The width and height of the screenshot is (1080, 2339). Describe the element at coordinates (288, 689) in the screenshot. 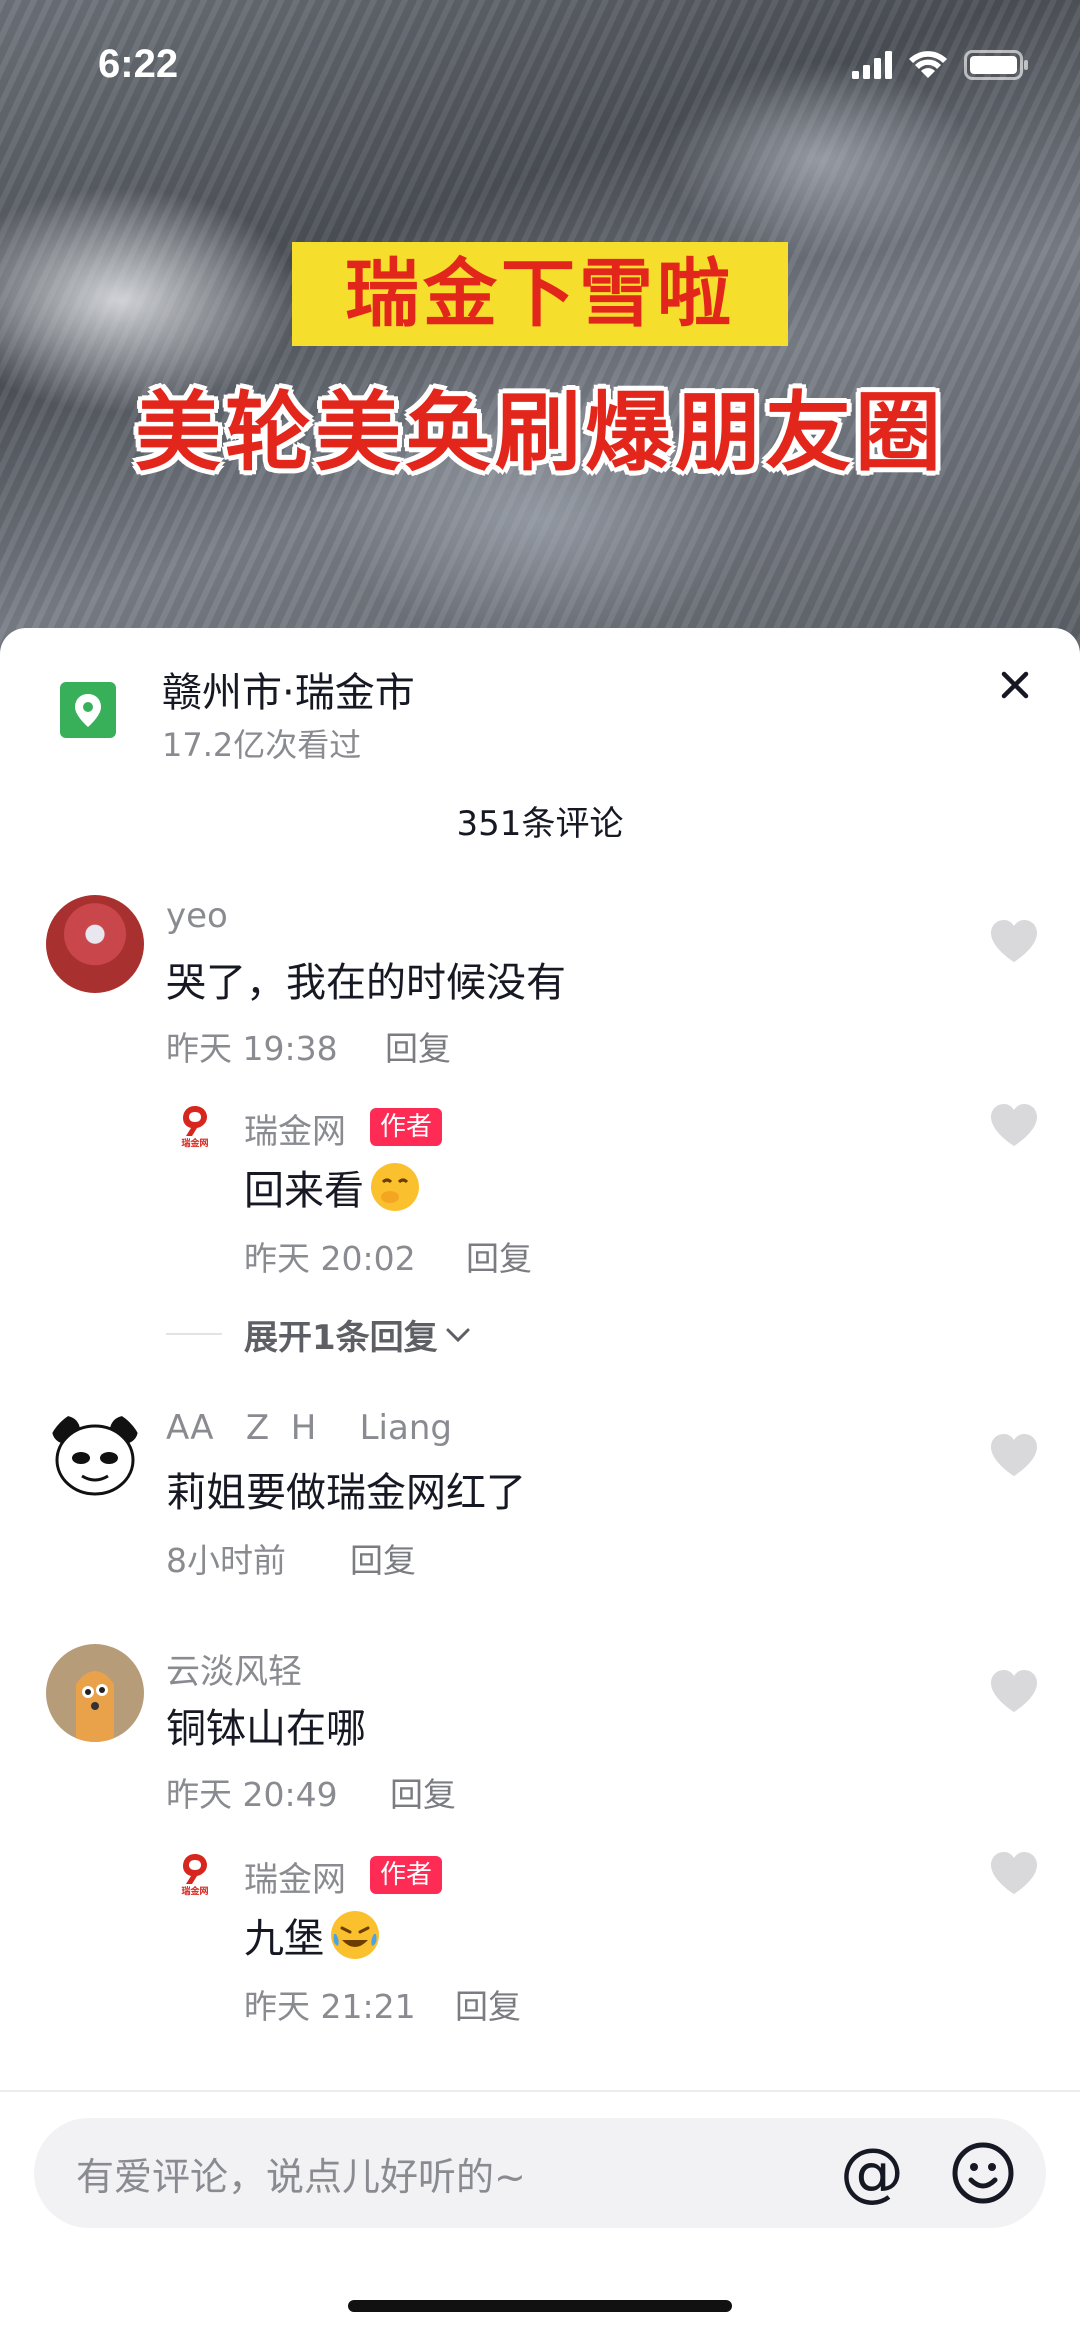

I see `location-title: 赣州市·瑞金市` at that location.